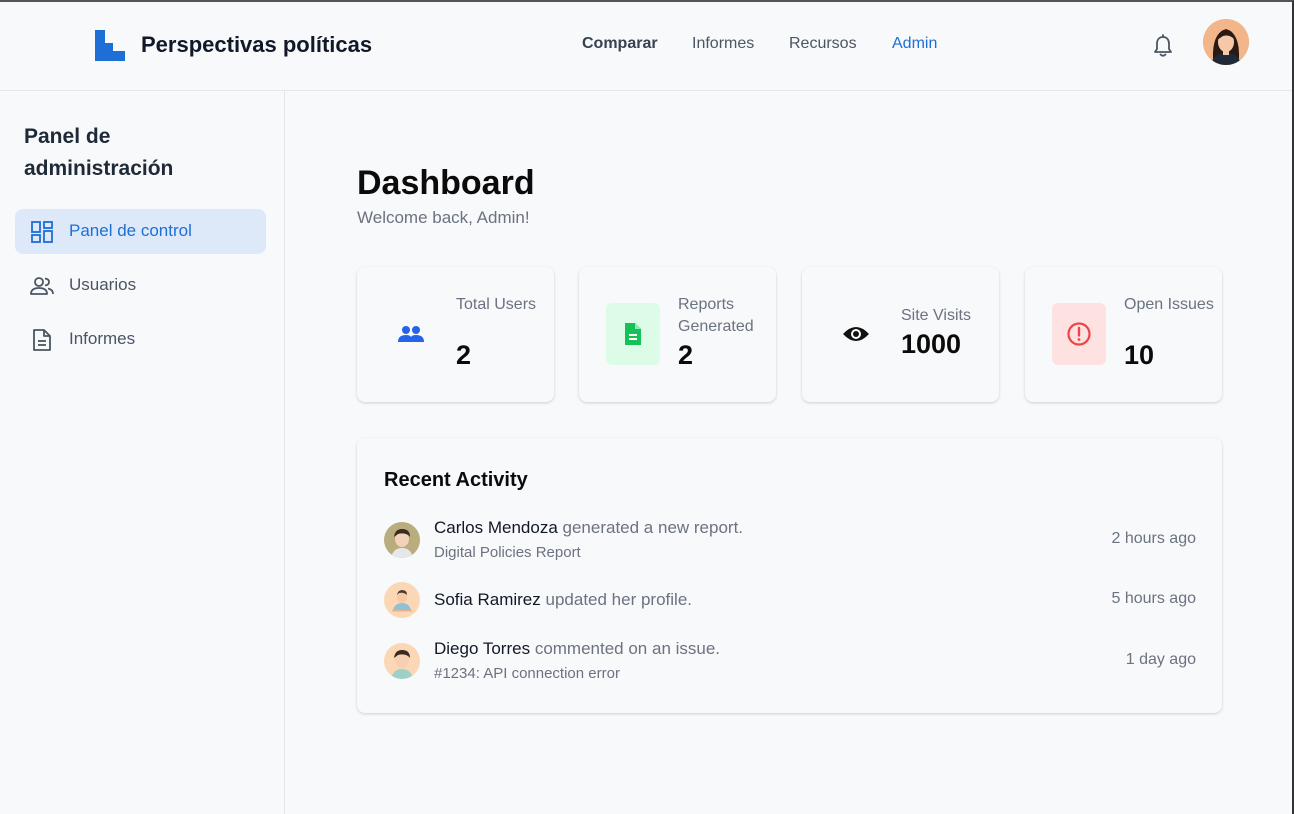 This screenshot has height=814, width=1294. What do you see at coordinates (716, 315) in the screenshot?
I see `stat-label: Reports Generated` at bounding box center [716, 315].